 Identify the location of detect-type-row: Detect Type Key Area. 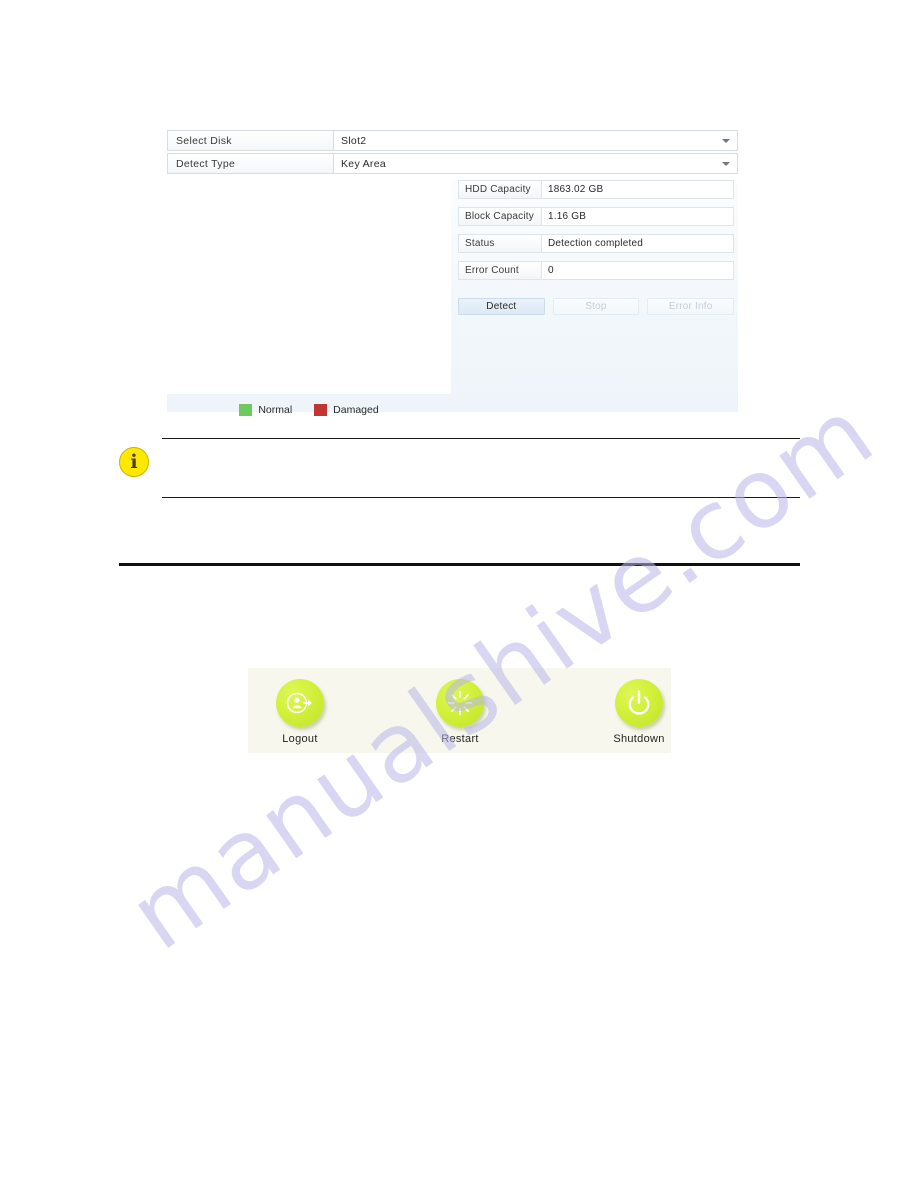
(452, 163).